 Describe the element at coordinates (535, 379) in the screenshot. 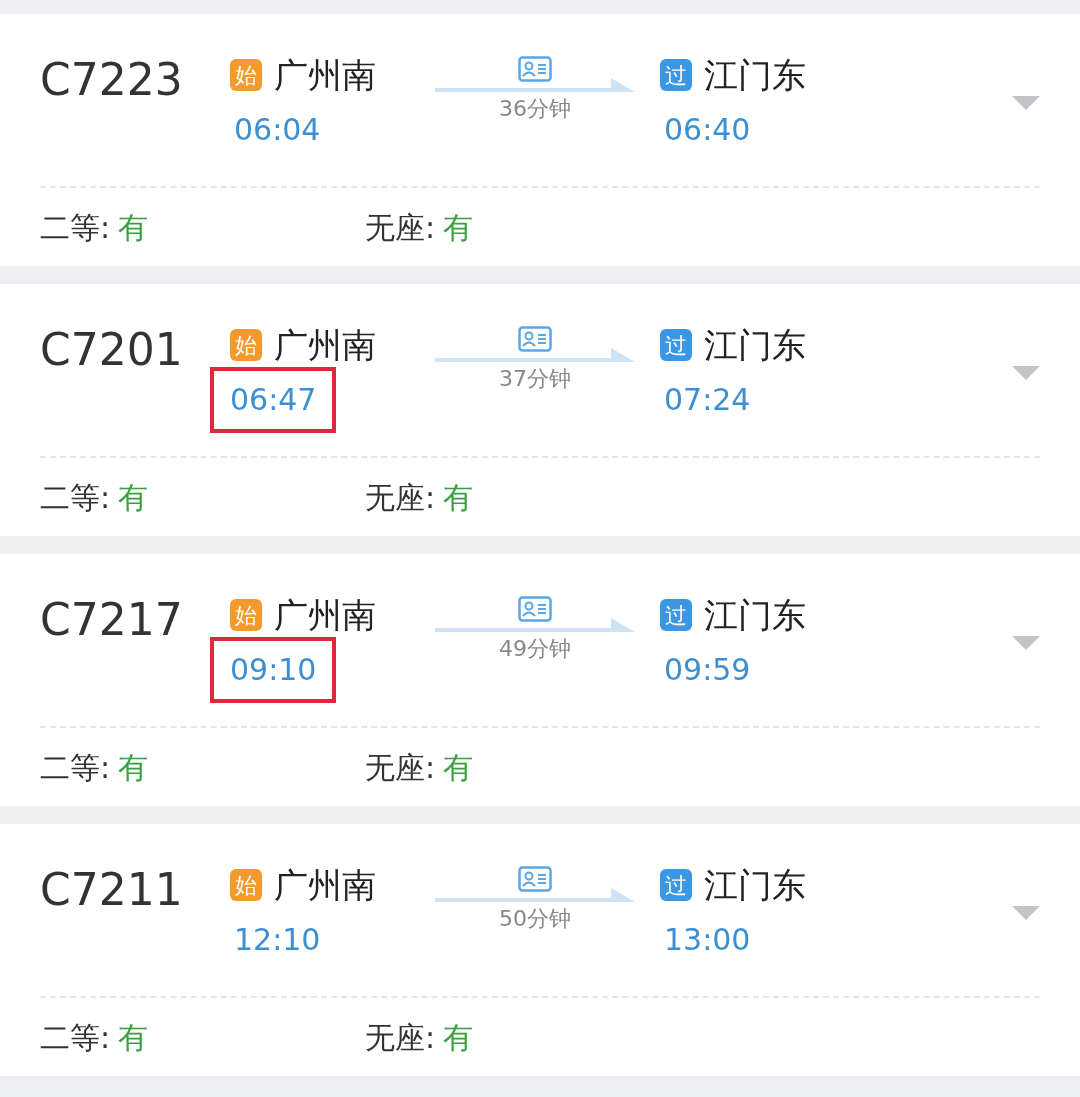

I see `duration: 37分钟` at that location.